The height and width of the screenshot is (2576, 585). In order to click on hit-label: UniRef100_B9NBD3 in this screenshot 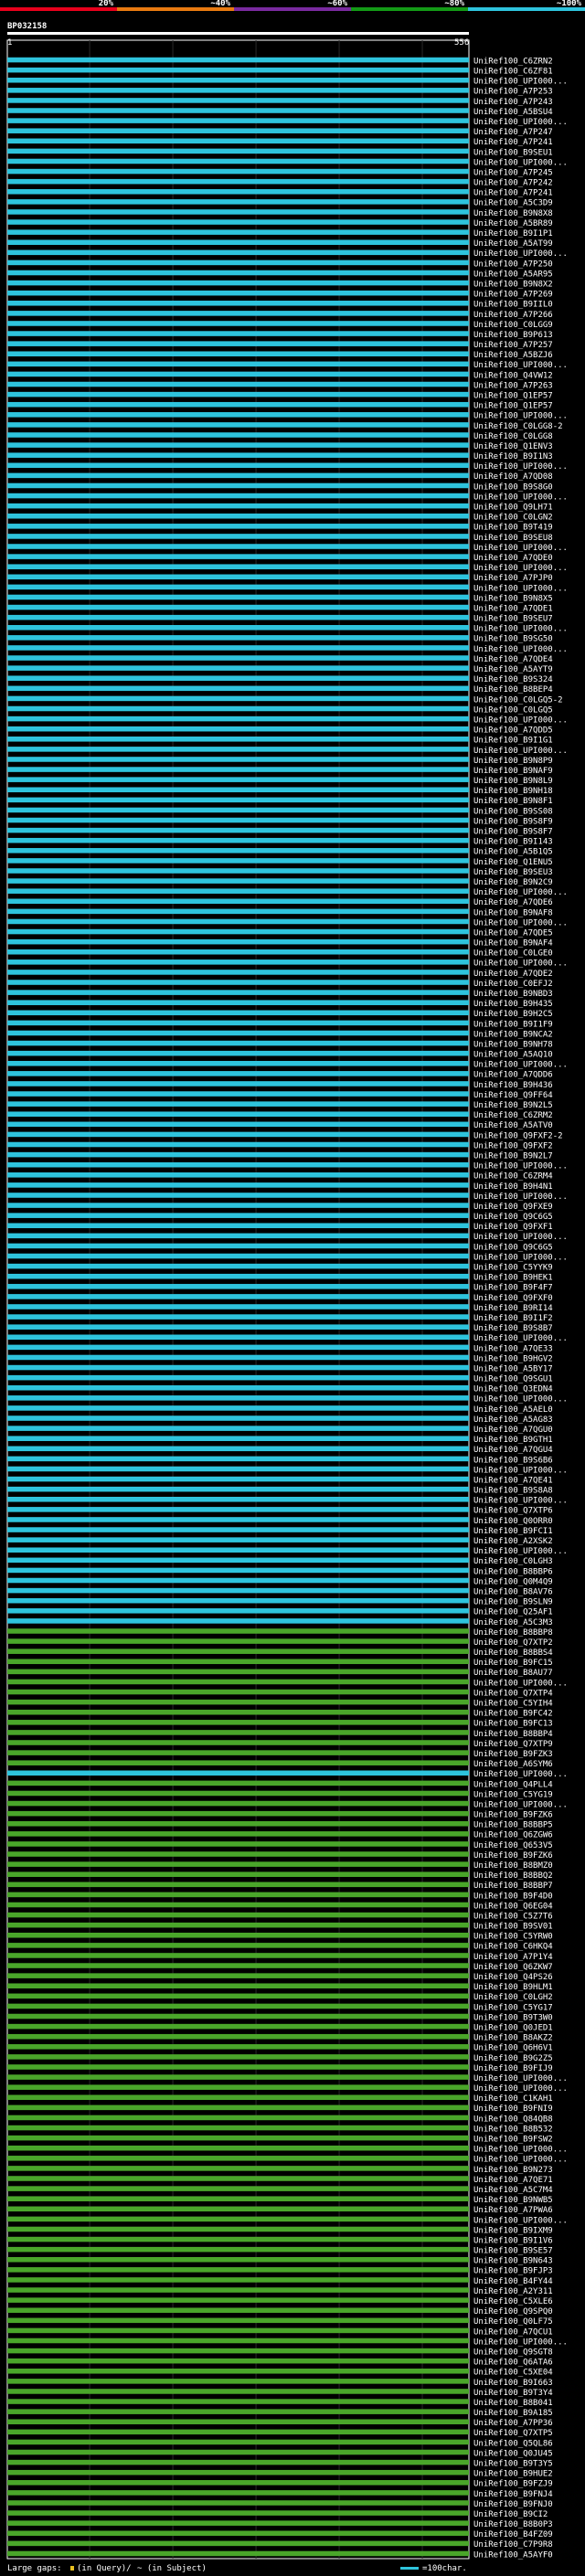, I will do `click(513, 994)`.